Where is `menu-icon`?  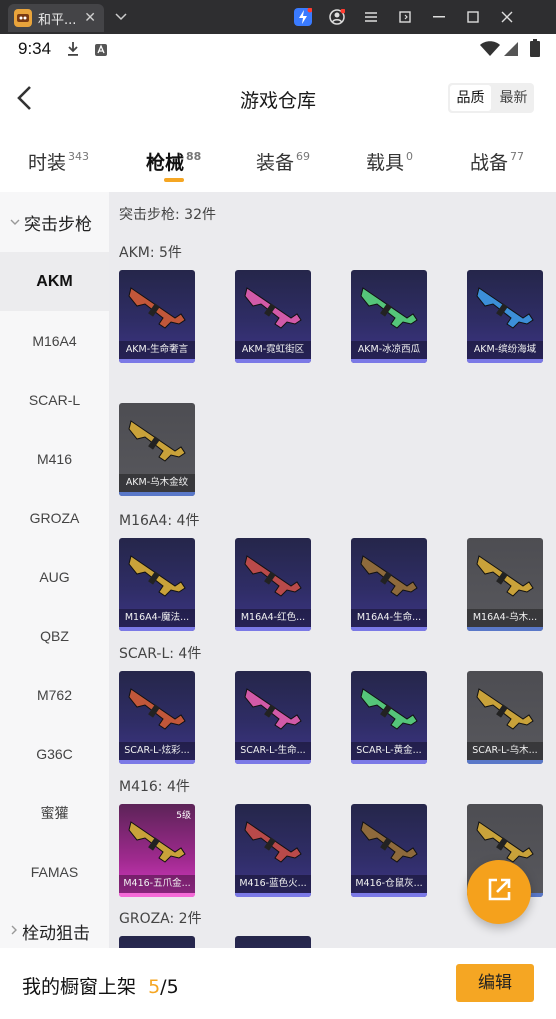
menu-icon is located at coordinates (371, 17).